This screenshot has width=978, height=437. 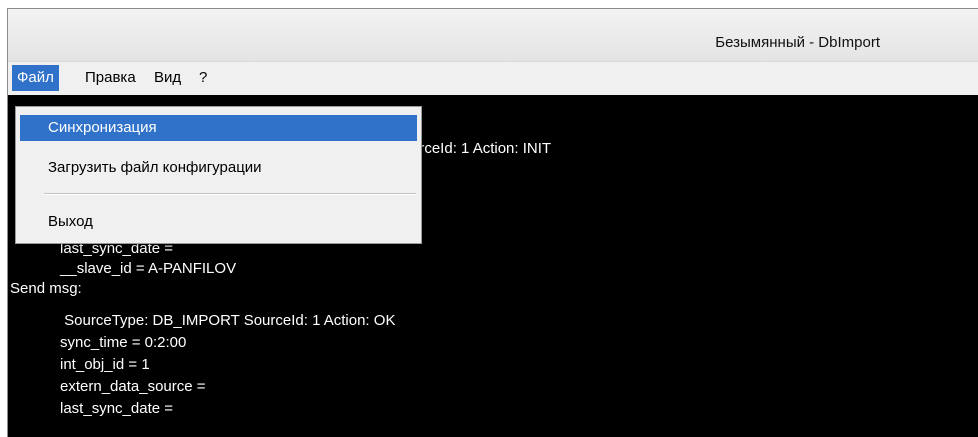 What do you see at coordinates (218, 222) in the screenshot?
I see `menu-item-exit: Выход` at bounding box center [218, 222].